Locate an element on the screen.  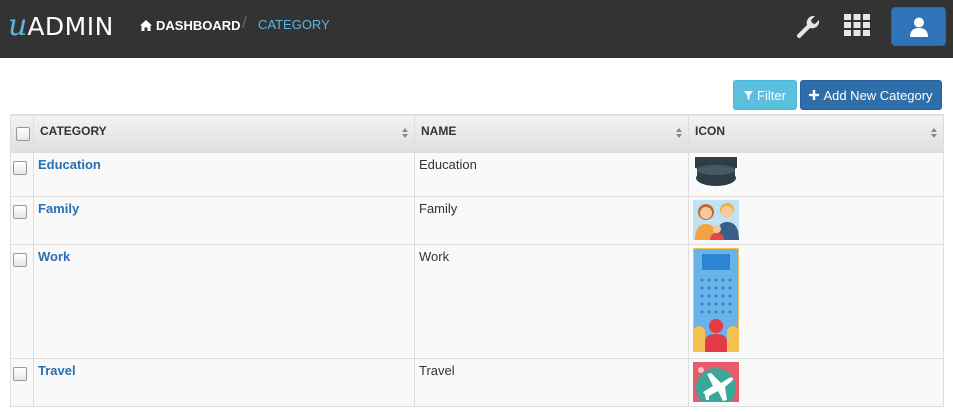
user-menu-button is located at coordinates (918, 26).